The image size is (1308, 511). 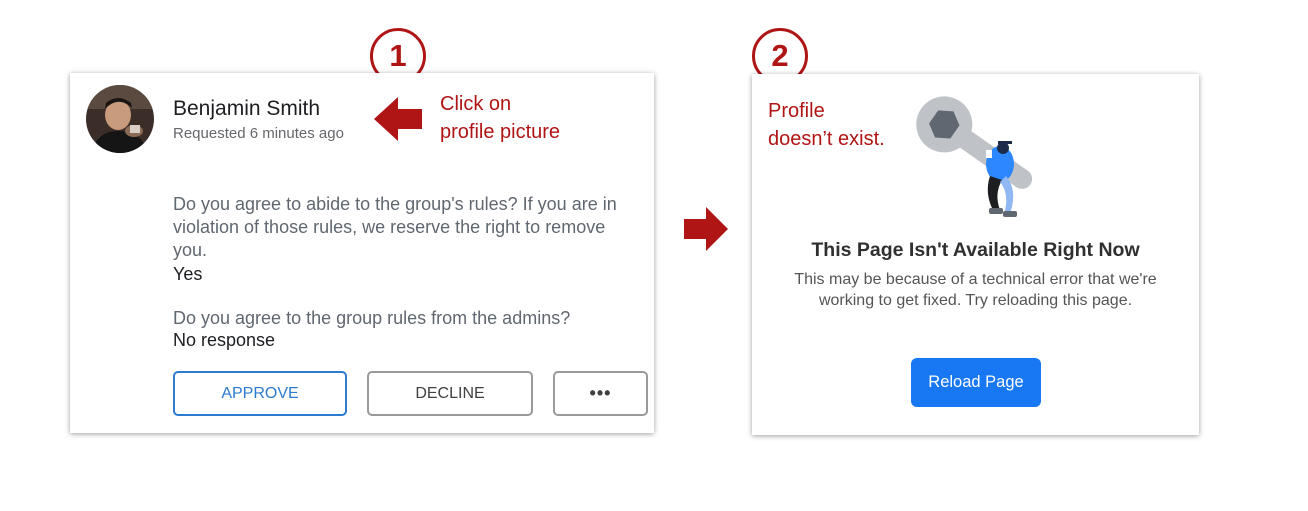 I want to click on decline-button: DECLINE, so click(x=450, y=393).